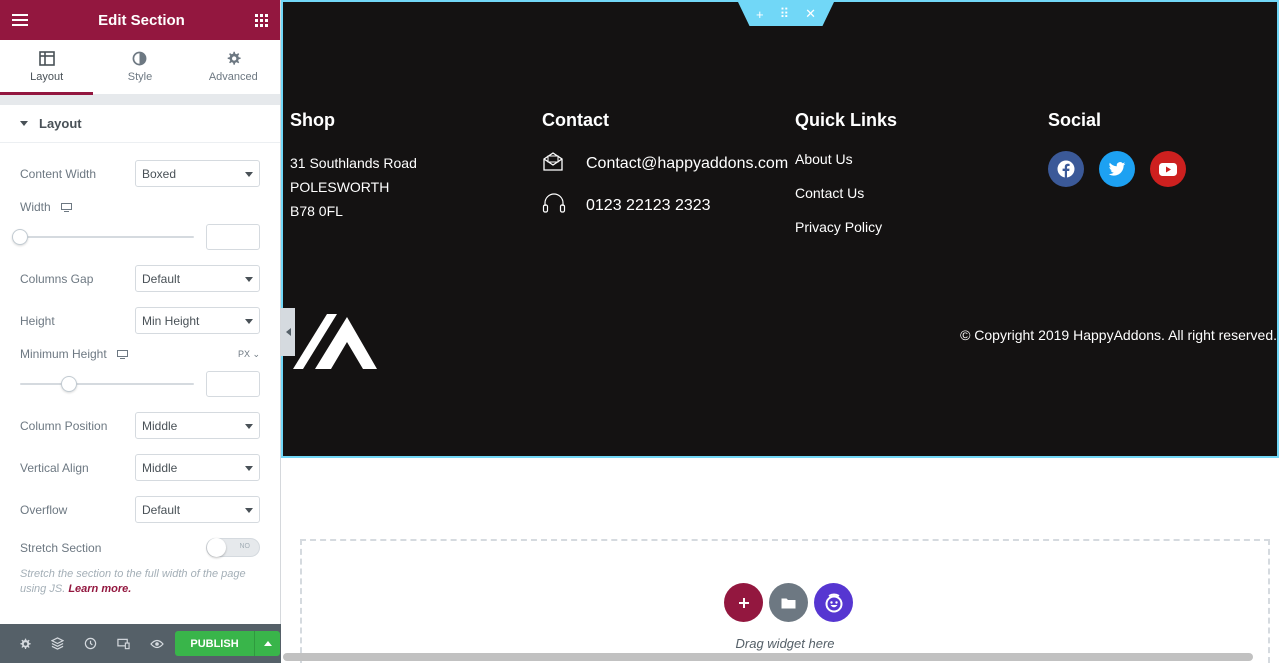 Image resolution: width=1279 pixels, height=663 pixels. I want to click on brand-logo, so click(335, 343).